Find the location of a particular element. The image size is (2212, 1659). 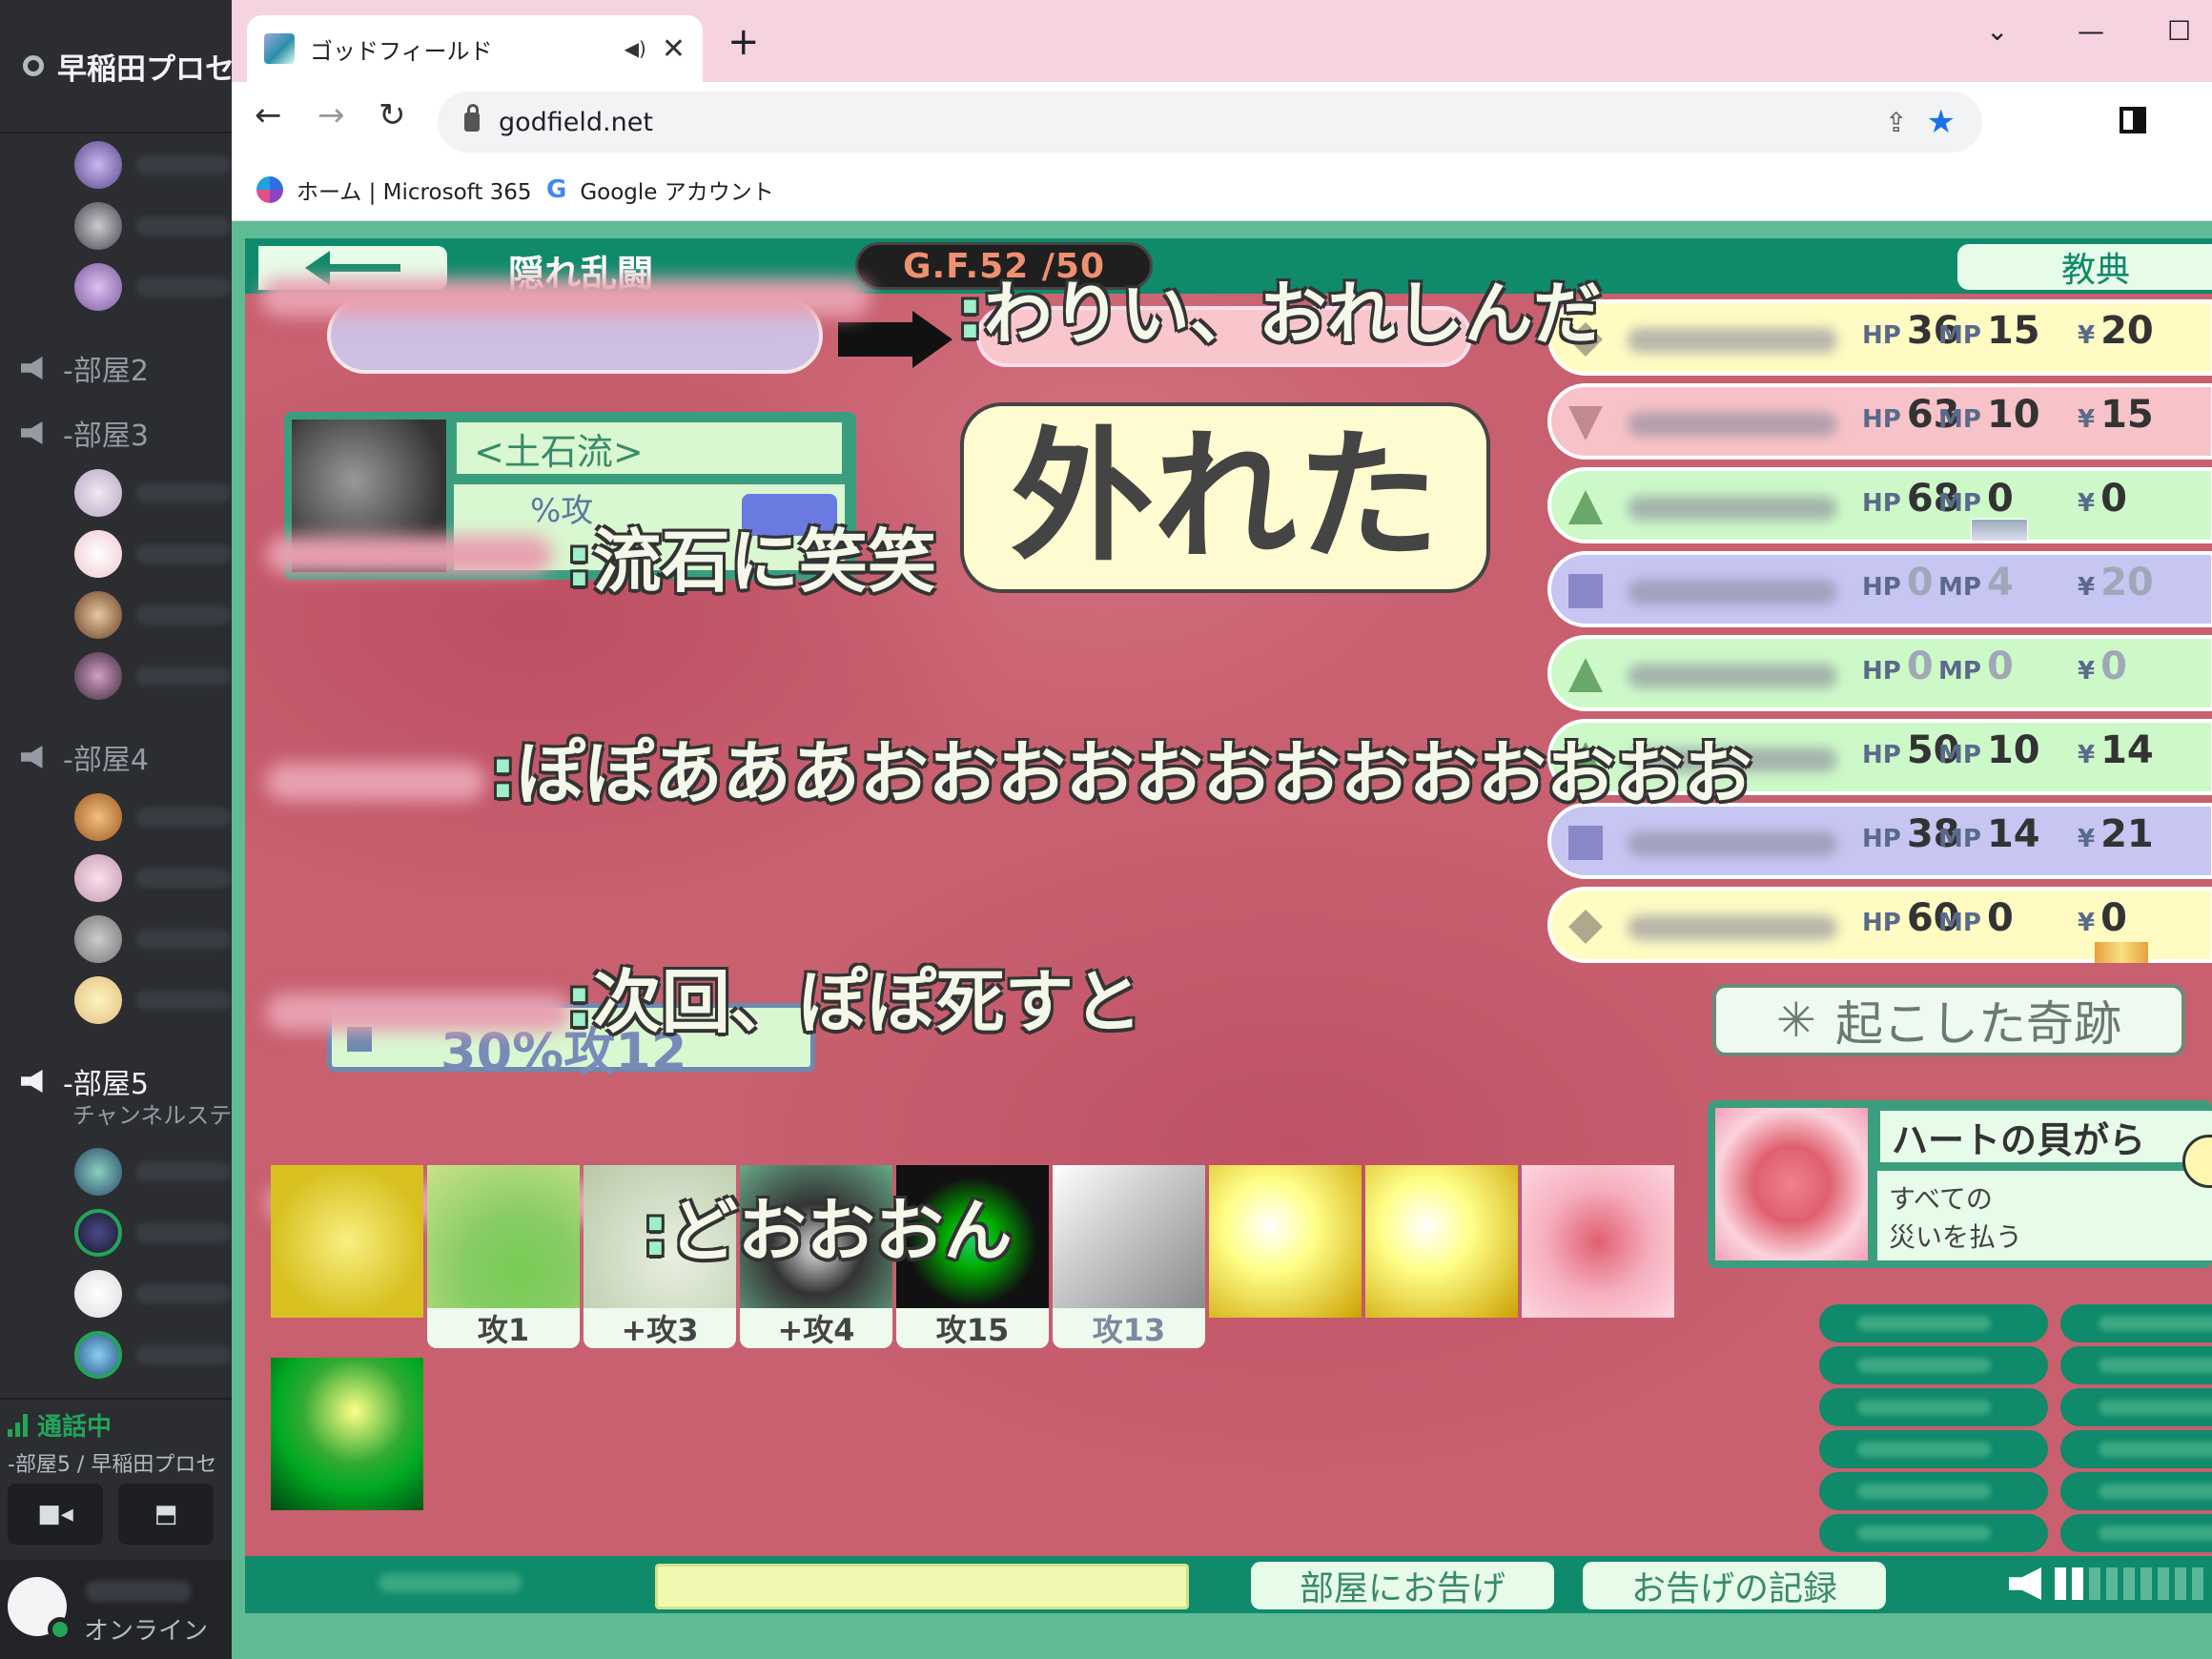

address-bar: godfield.net ⇪ ★ is located at coordinates (1210, 122).